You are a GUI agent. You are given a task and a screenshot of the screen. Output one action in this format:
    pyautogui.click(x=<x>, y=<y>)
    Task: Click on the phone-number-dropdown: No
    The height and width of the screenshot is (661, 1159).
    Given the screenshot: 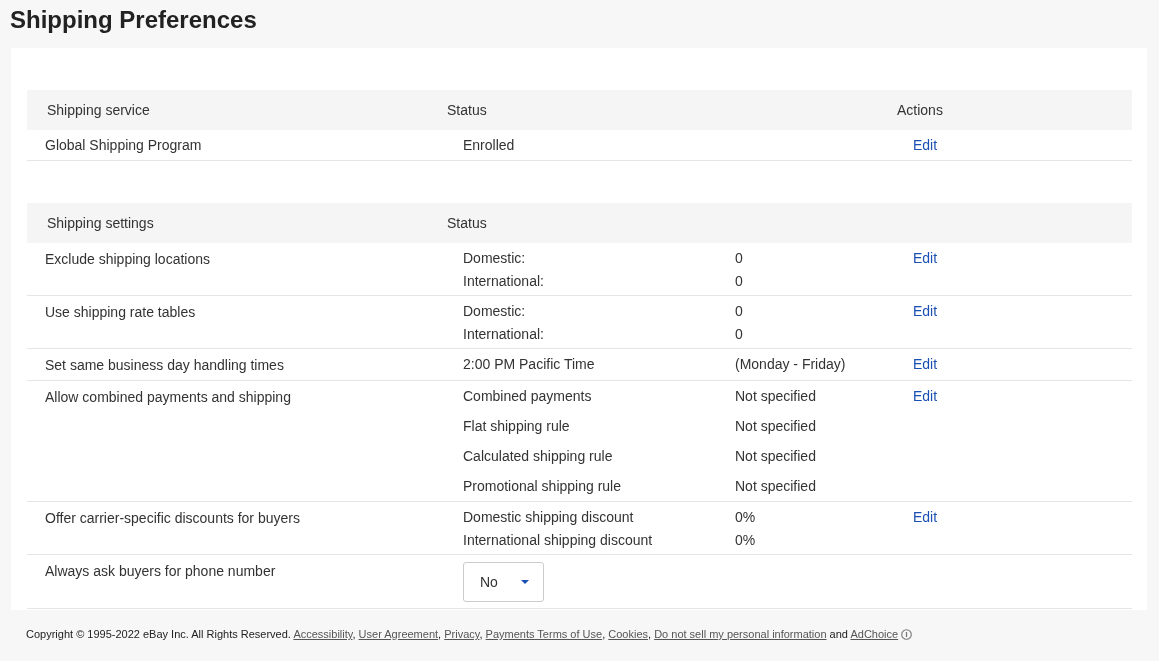 What is the action you would take?
    pyautogui.click(x=503, y=582)
    